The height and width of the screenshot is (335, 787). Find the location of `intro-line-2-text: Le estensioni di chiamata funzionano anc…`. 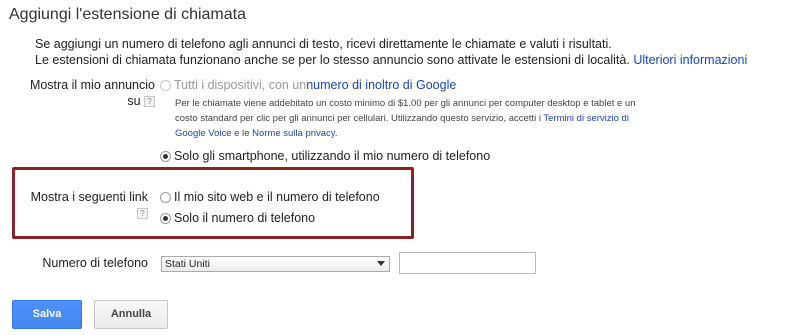

intro-line-2-text: Le estensioni di chiamata funzionano anc… is located at coordinates (332, 60).